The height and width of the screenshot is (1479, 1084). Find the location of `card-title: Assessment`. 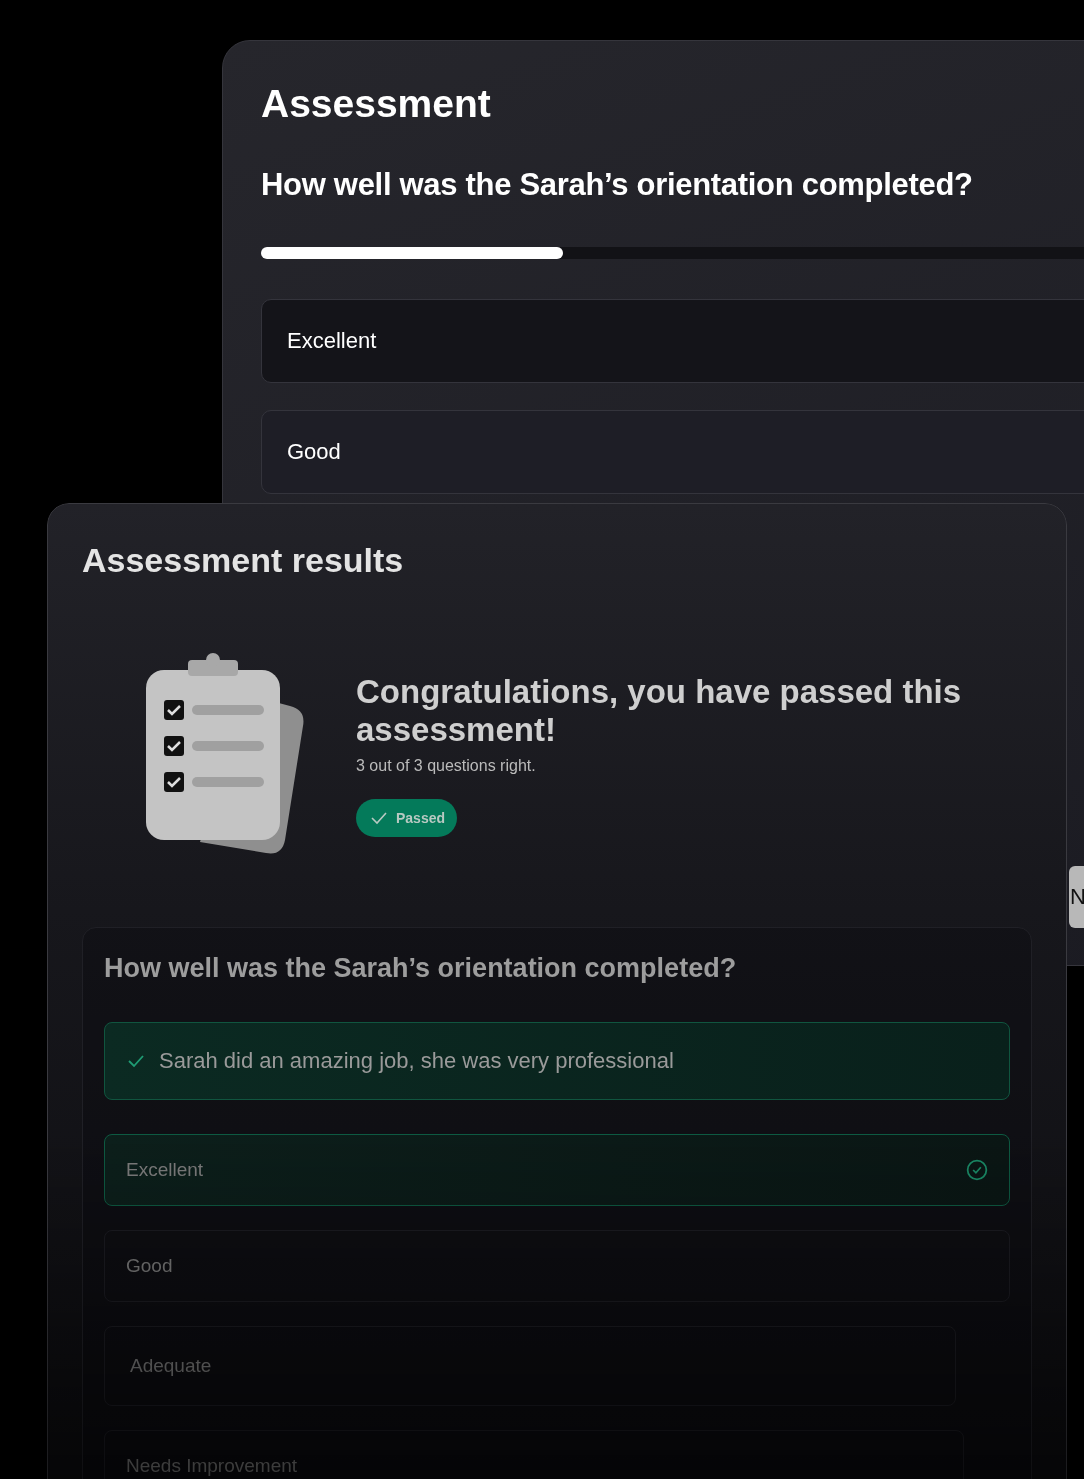

card-title: Assessment is located at coordinates (376, 104).